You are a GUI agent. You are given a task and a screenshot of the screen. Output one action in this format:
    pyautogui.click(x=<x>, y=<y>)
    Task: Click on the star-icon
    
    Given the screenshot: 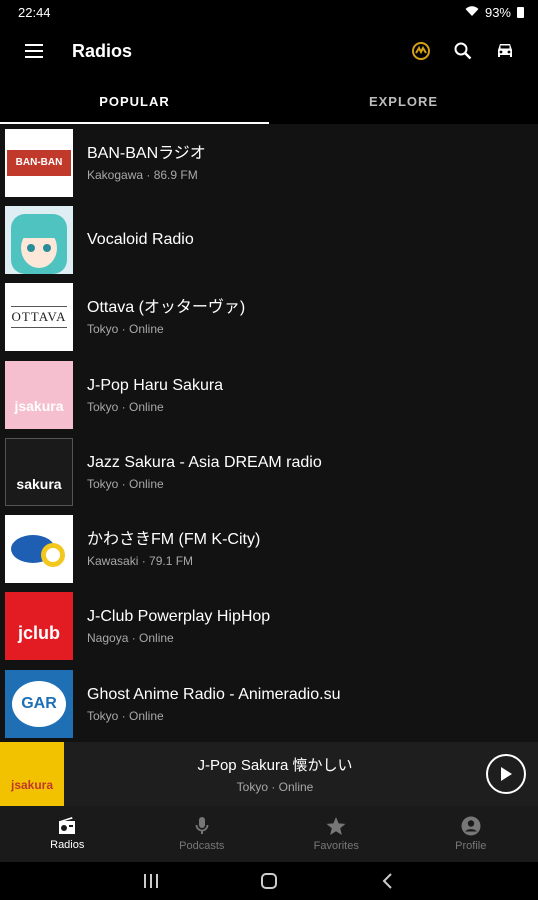 What is the action you would take?
    pyautogui.click(x=336, y=825)
    